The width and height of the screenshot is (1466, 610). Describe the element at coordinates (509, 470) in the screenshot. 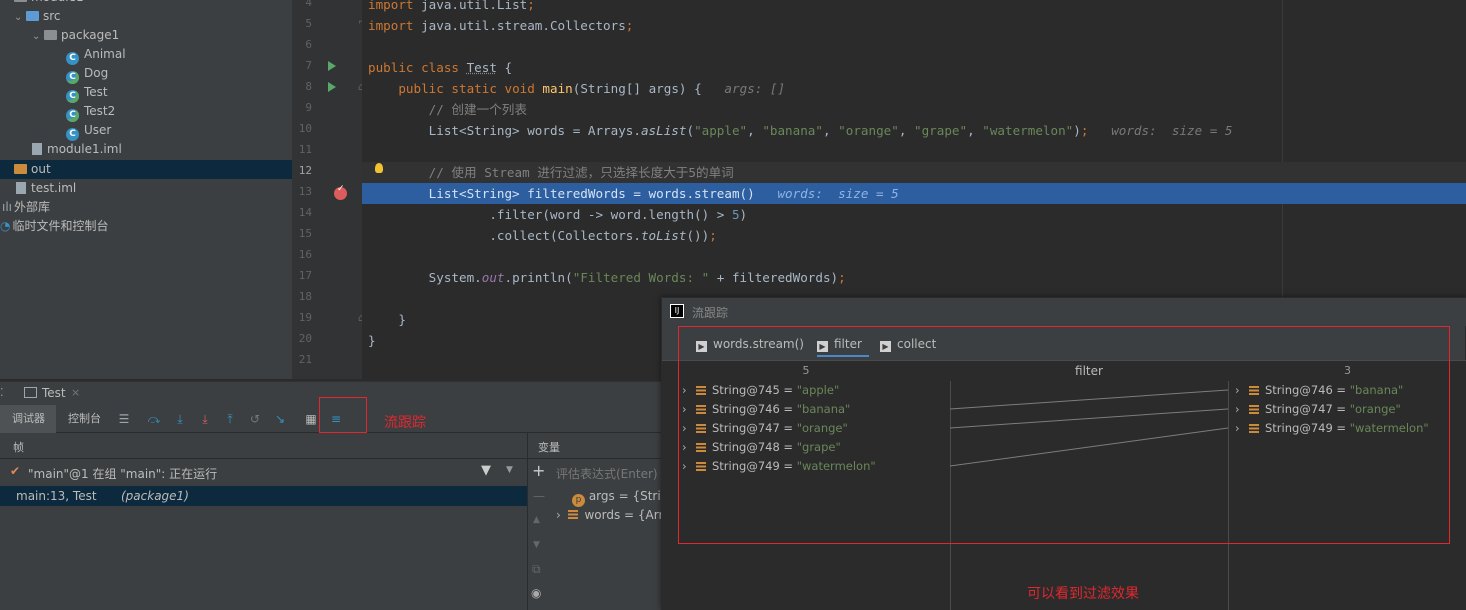

I see `chevron-down-icon: ▼` at that location.